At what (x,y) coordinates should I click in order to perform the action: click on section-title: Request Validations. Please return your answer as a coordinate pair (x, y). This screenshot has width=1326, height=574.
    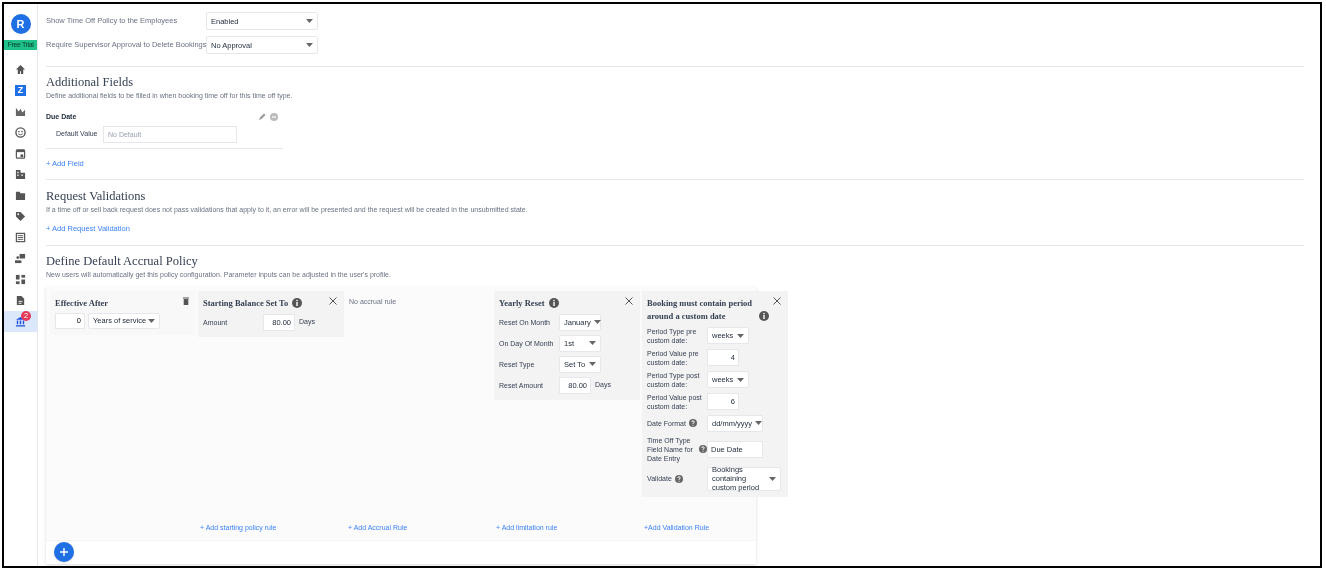
    Looking at the image, I should click on (96, 196).